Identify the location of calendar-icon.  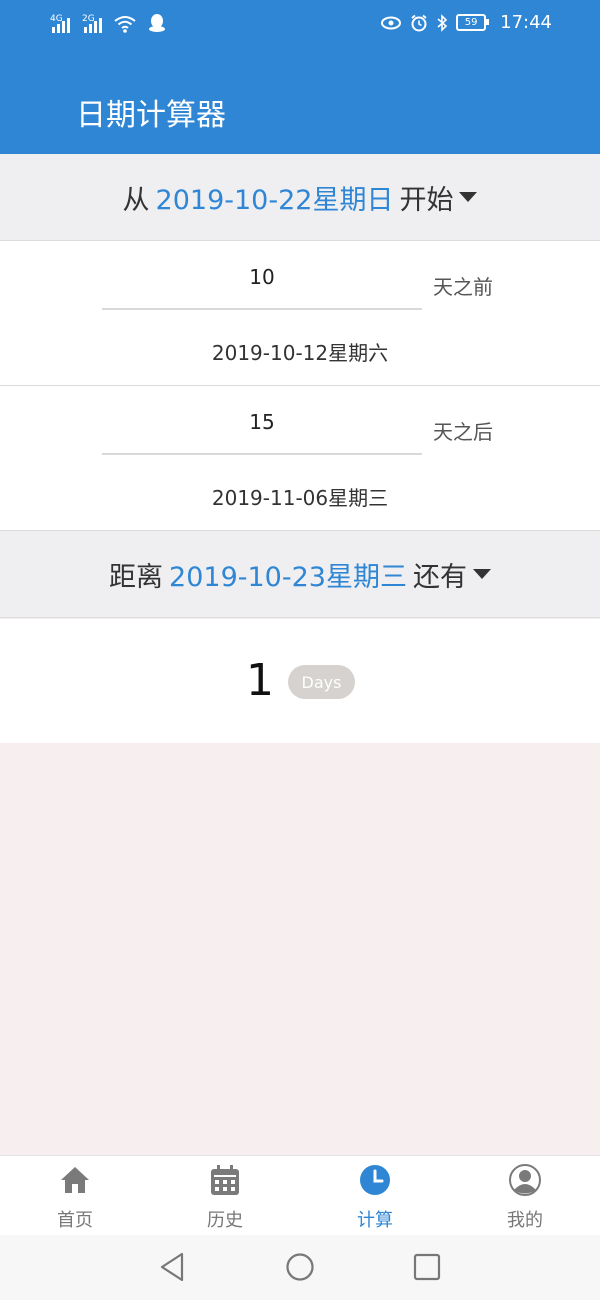
(225, 1180).